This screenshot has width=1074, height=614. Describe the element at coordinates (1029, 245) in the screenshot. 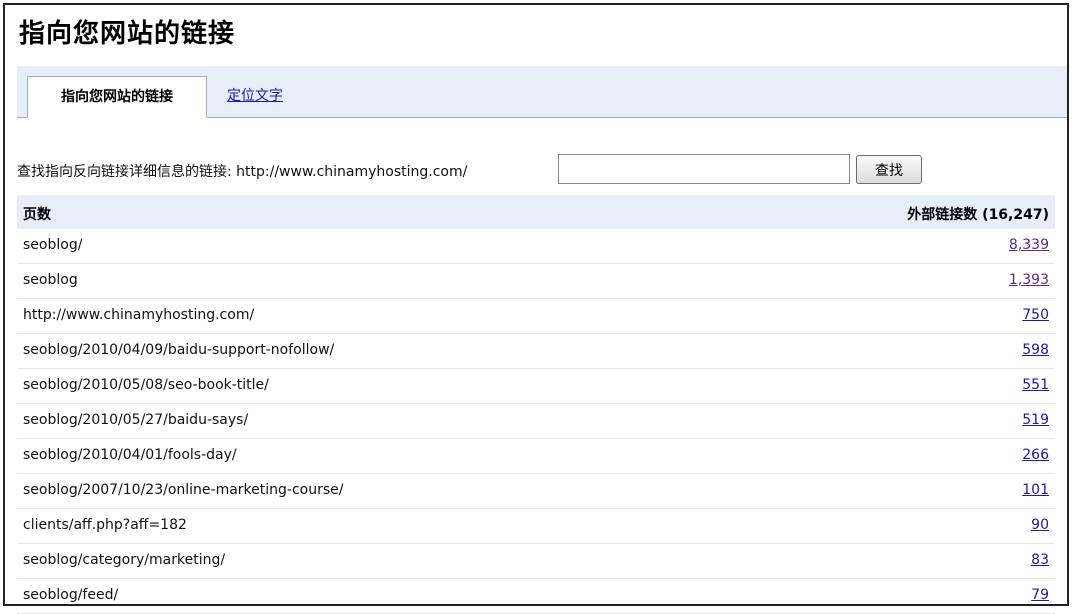

I see `link-count: 8,339` at that location.